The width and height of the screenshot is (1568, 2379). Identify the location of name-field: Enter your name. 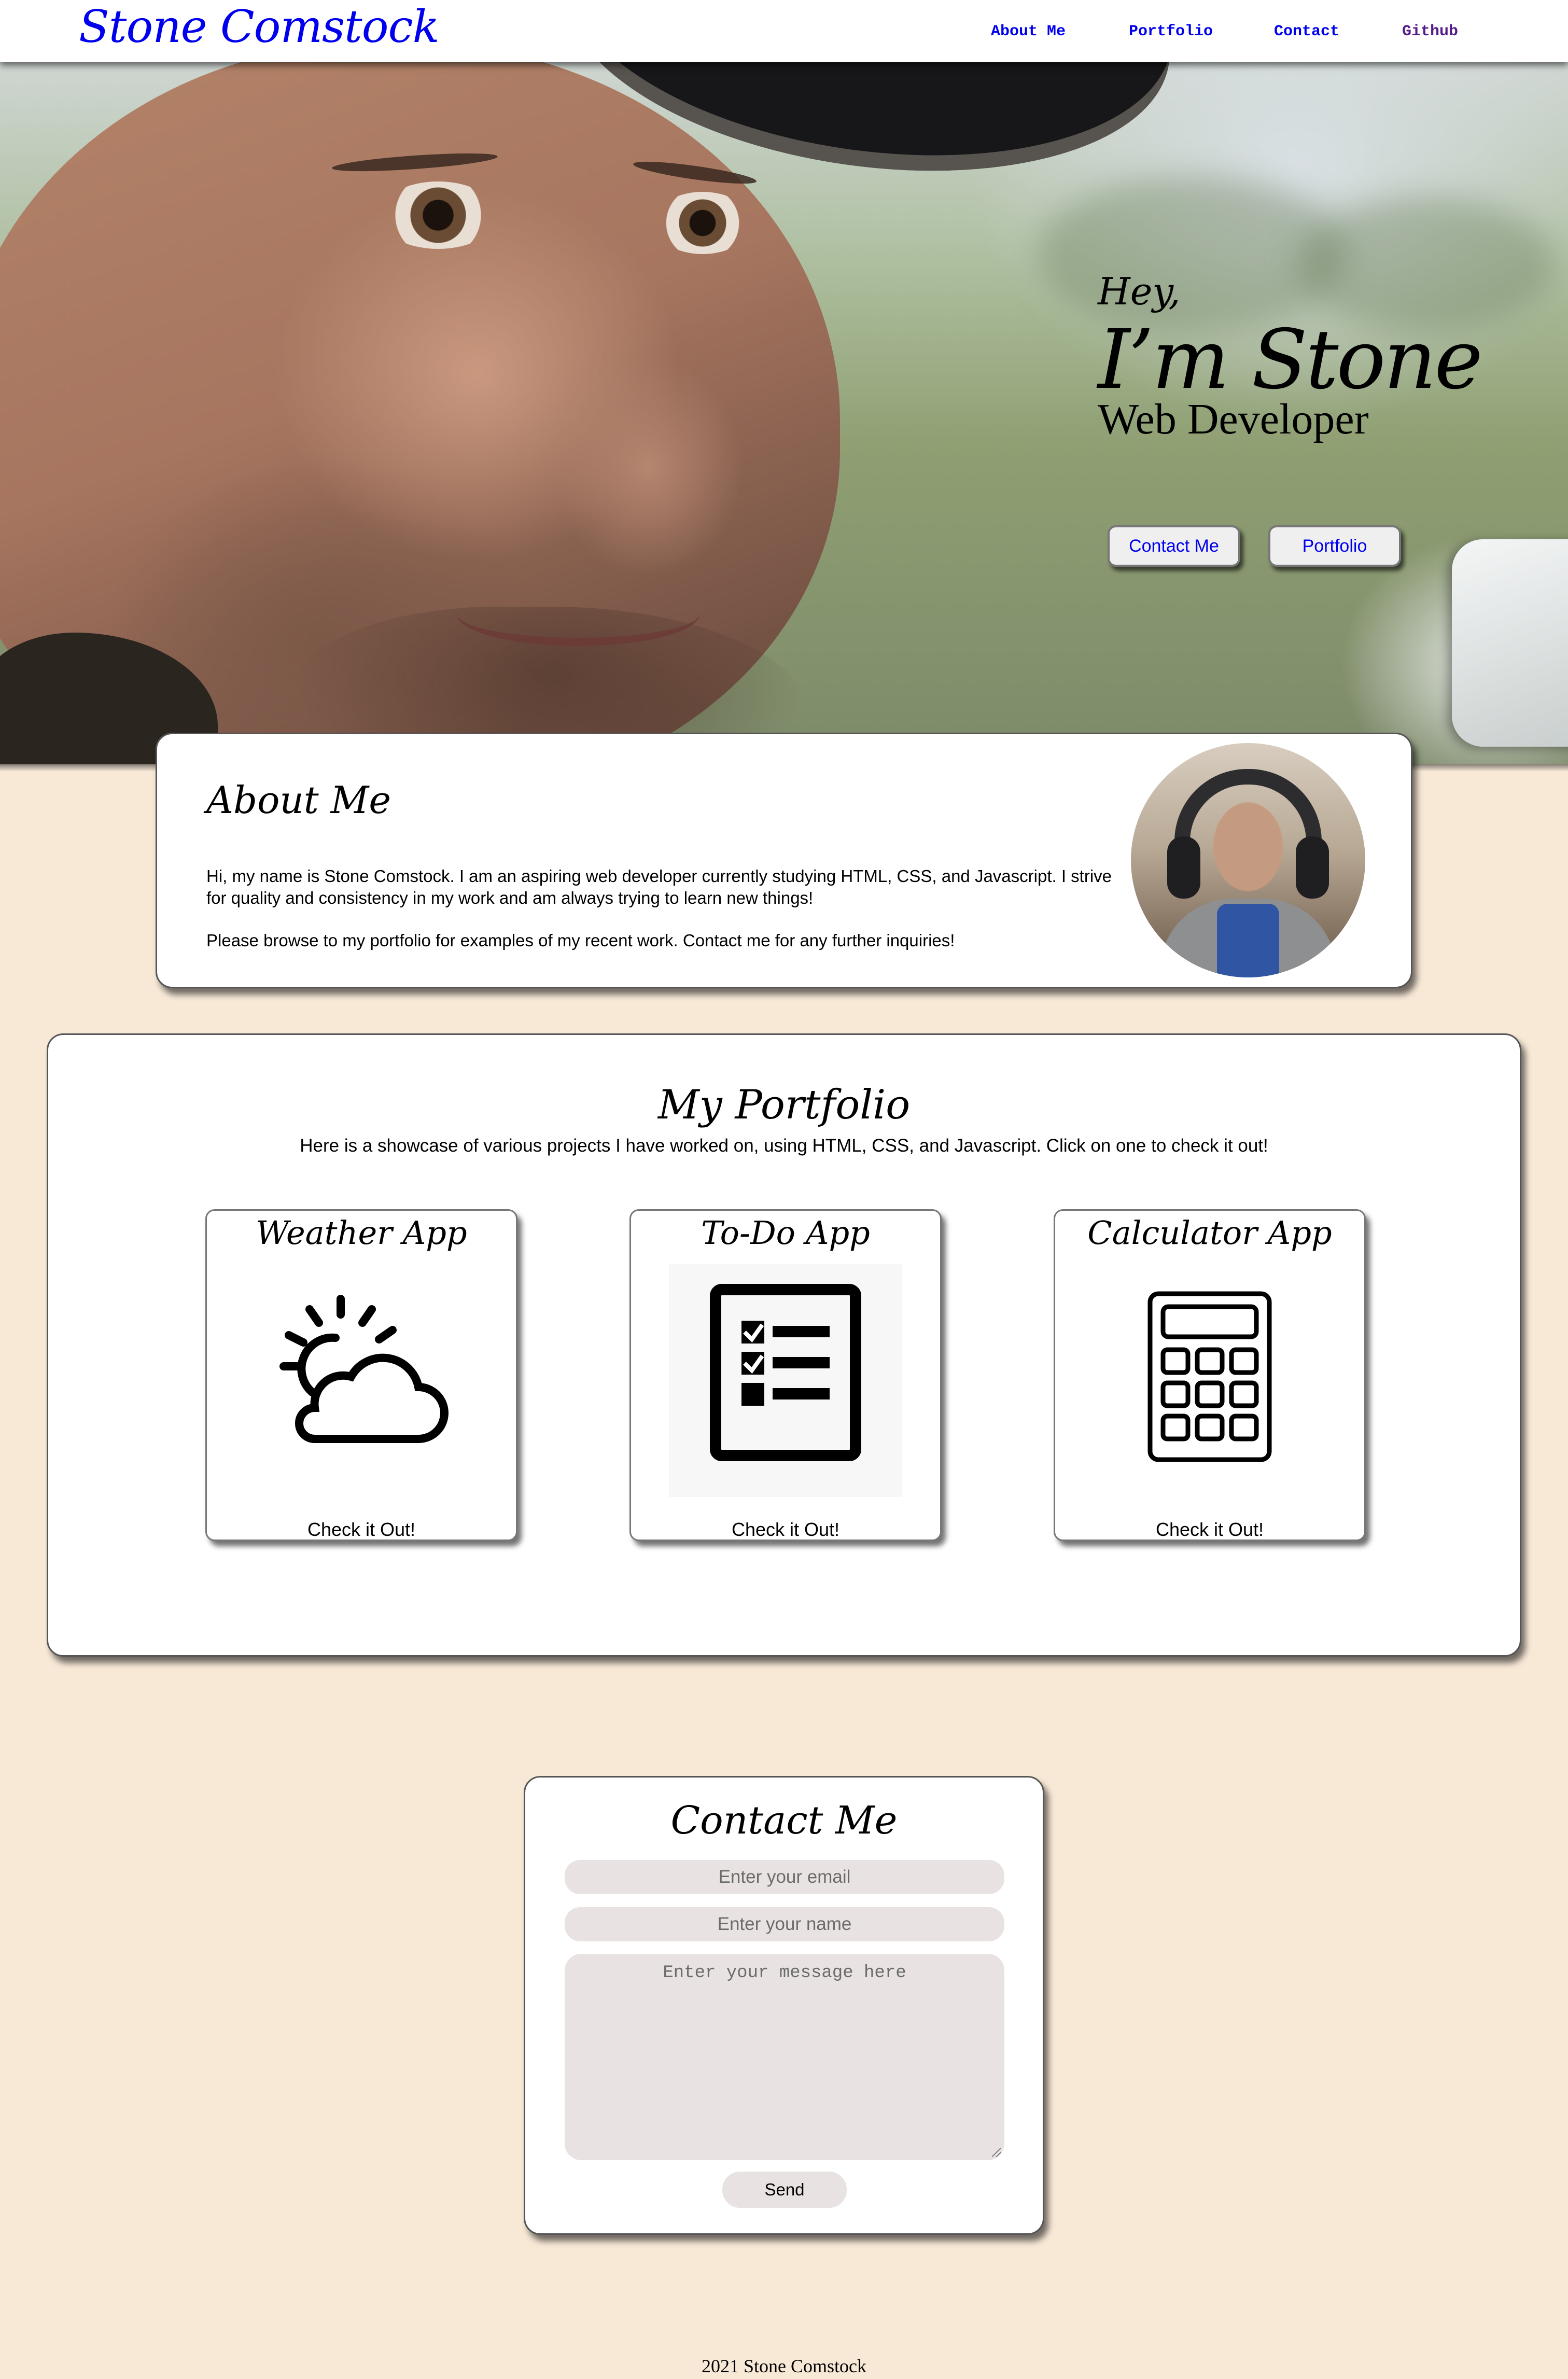
(784, 1924).